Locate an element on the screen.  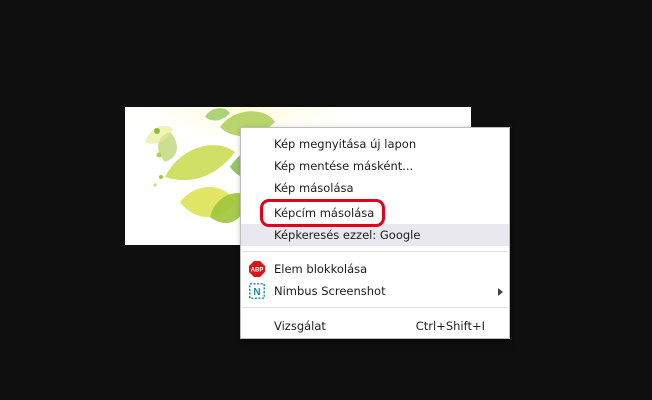
abp-icon: ABP is located at coordinates (257, 269).